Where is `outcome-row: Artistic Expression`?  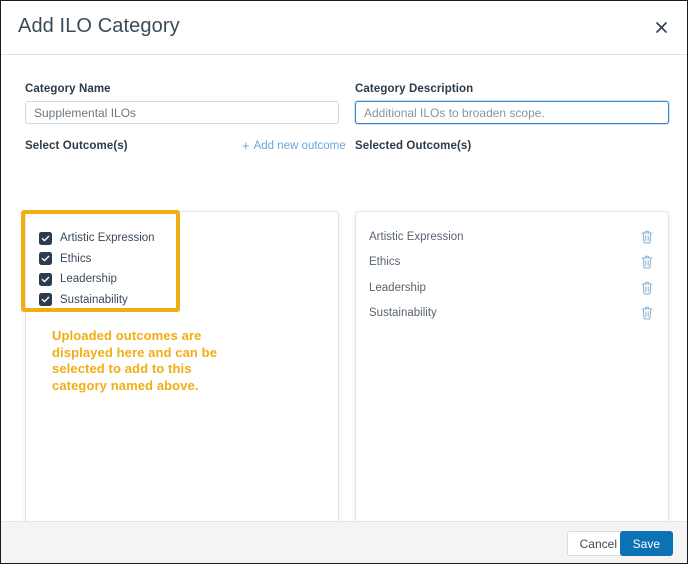 outcome-row: Artistic Expression is located at coordinates (182, 238).